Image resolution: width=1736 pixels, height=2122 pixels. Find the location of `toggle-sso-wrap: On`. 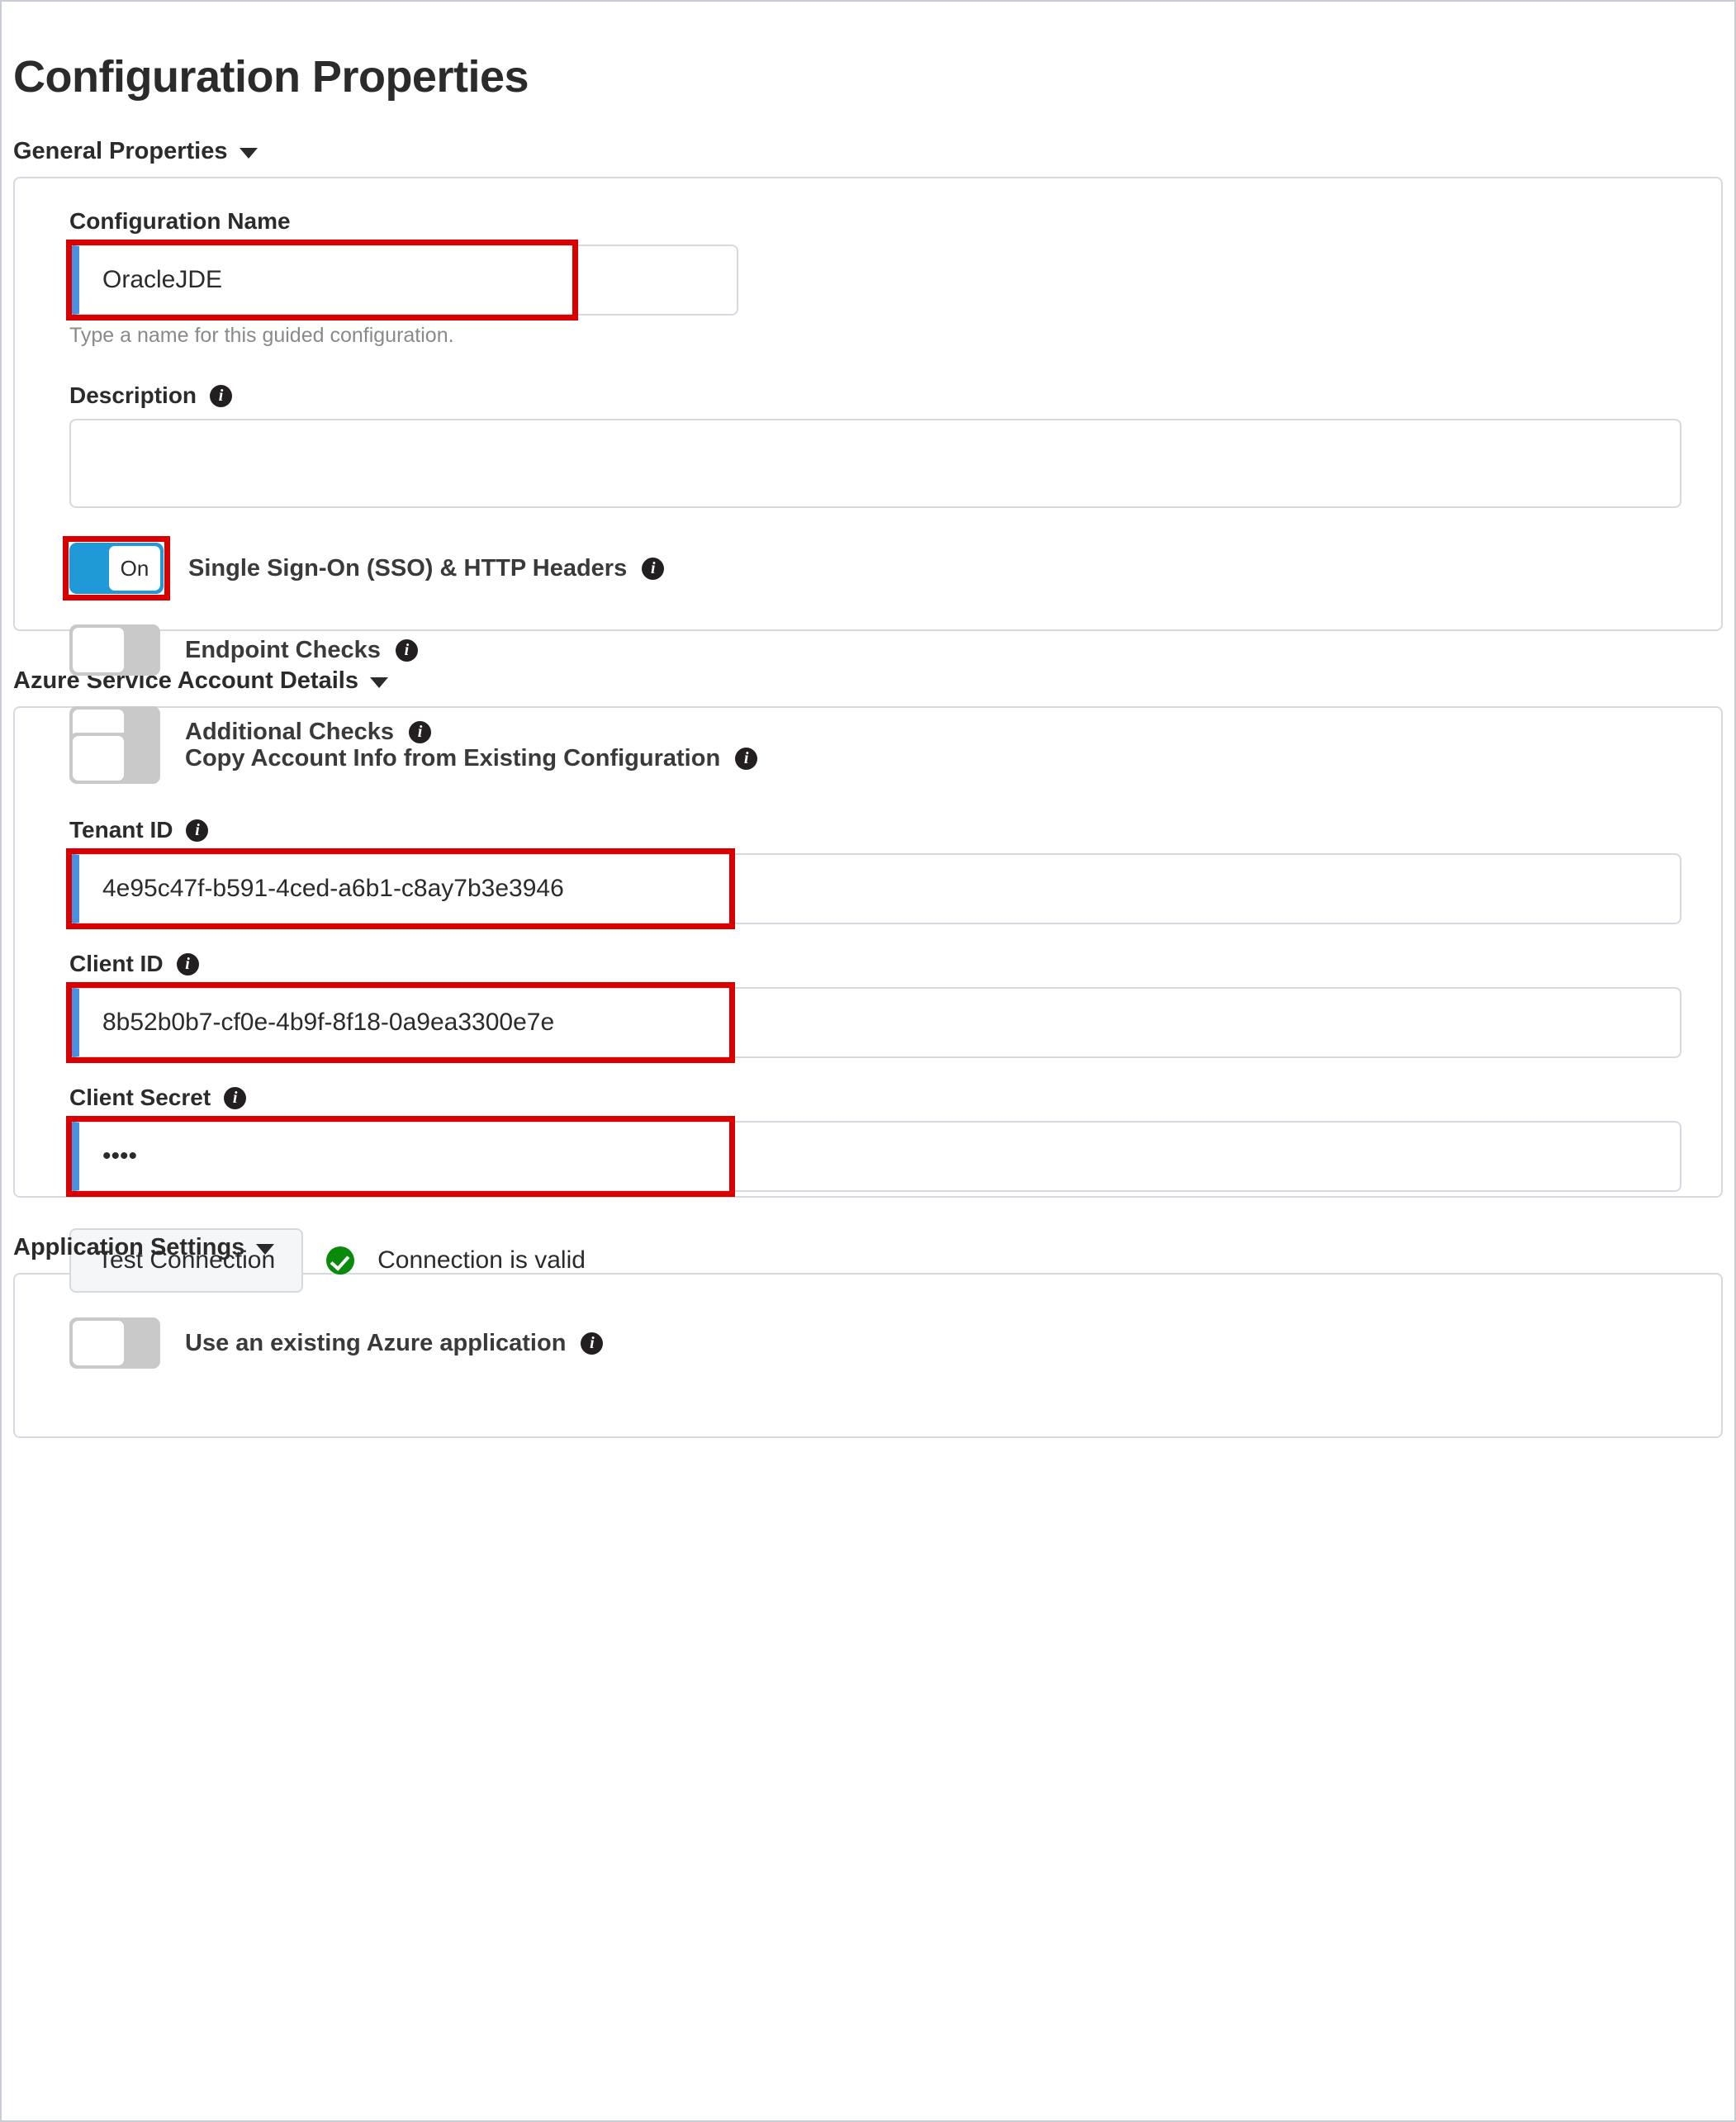

toggle-sso-wrap: On is located at coordinates (116, 568).